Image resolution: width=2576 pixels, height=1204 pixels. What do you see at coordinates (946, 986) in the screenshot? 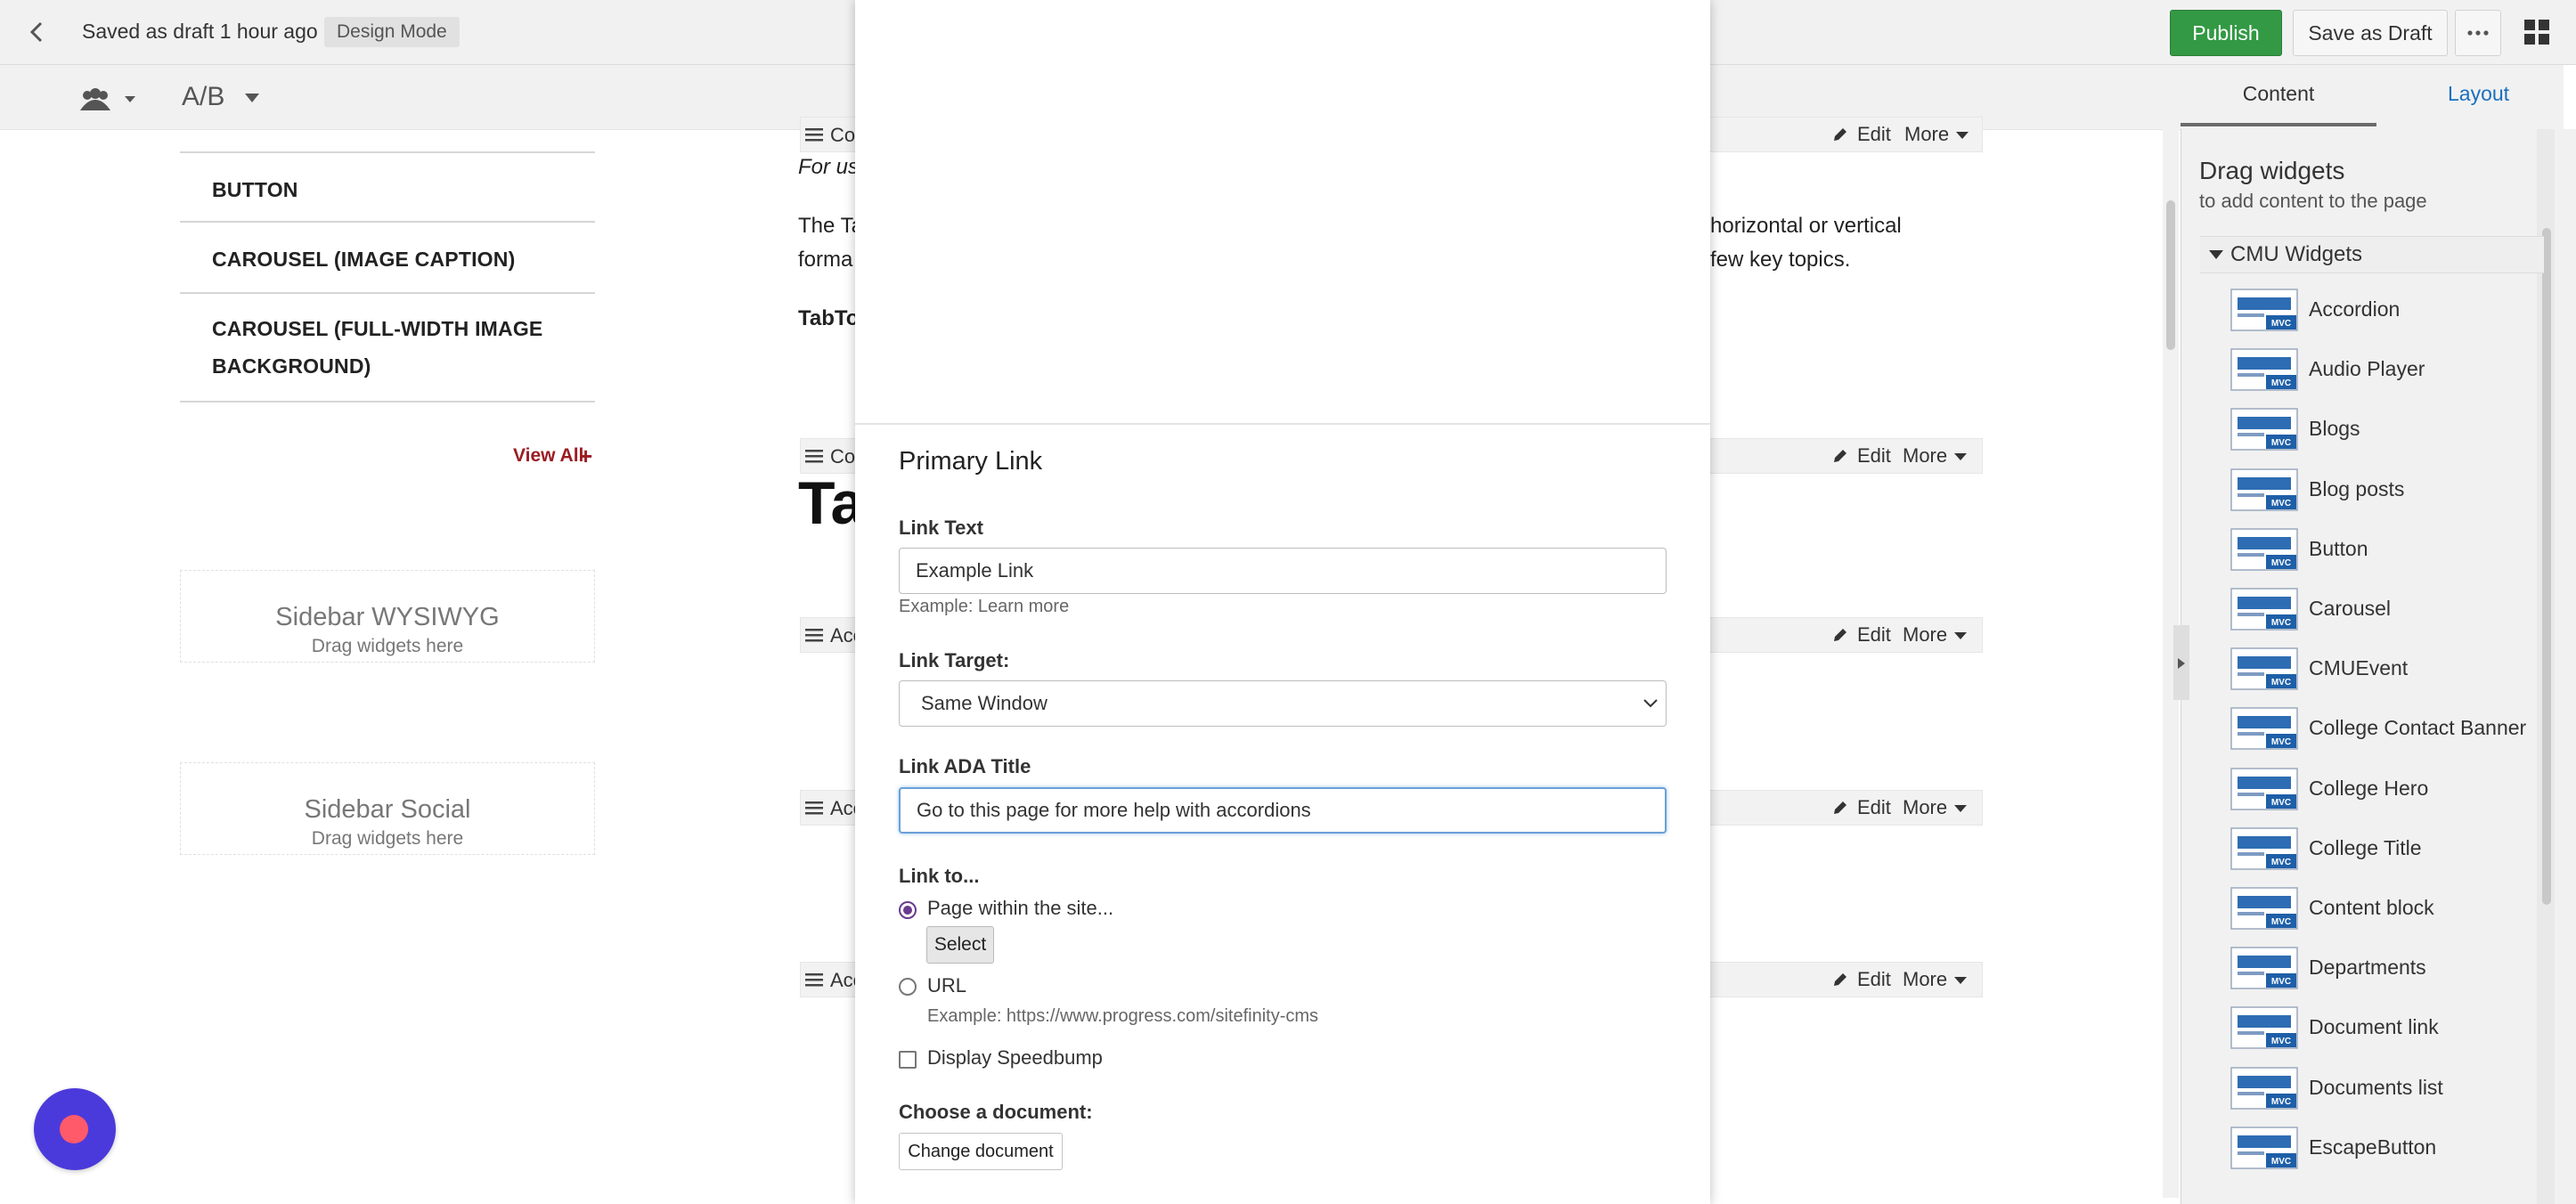
I see `url-label: URL` at bounding box center [946, 986].